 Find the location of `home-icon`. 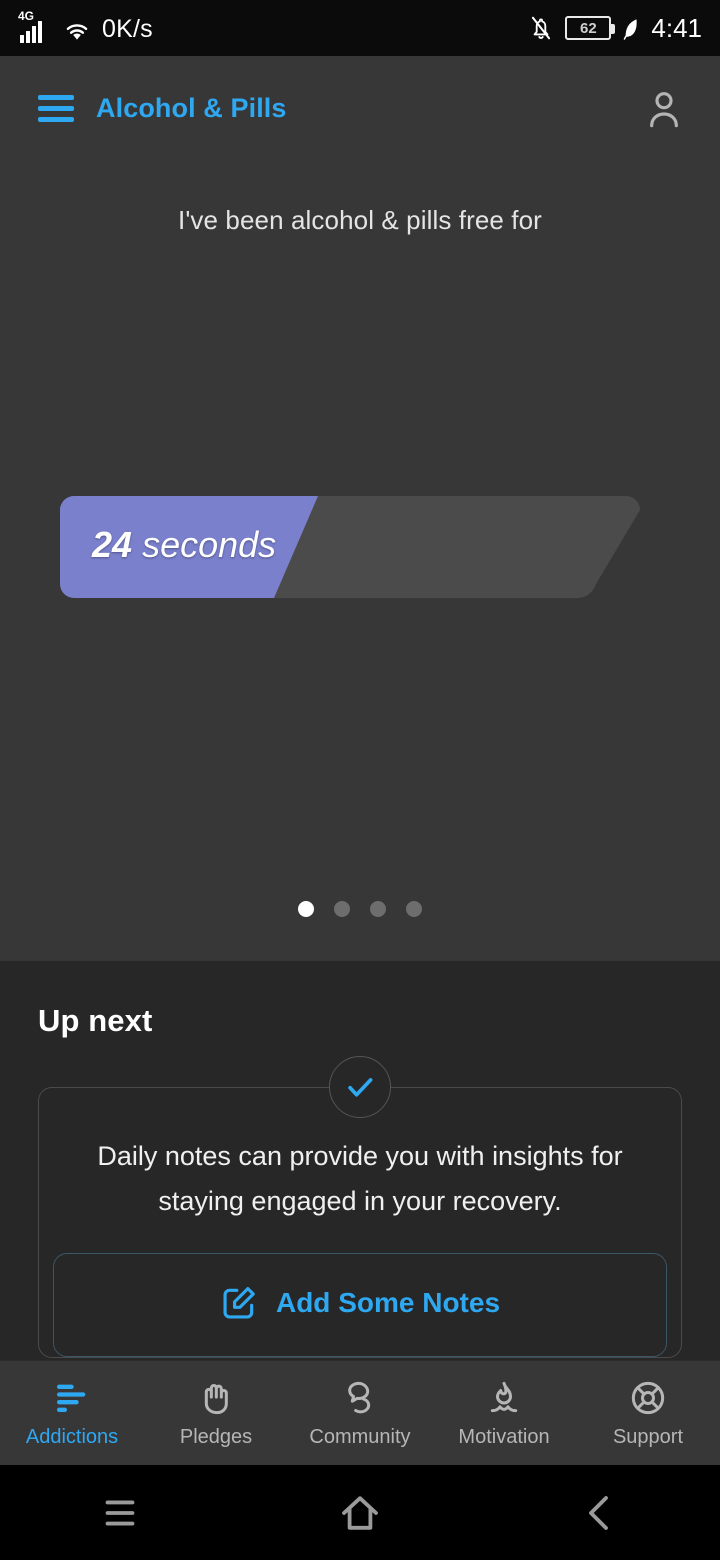

home-icon is located at coordinates (360, 1512).